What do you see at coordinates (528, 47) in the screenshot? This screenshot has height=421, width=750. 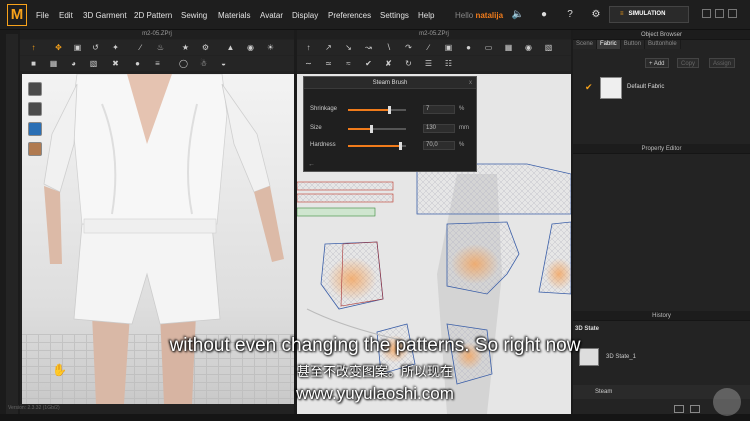 I see `grain-icon: ◉` at bounding box center [528, 47].